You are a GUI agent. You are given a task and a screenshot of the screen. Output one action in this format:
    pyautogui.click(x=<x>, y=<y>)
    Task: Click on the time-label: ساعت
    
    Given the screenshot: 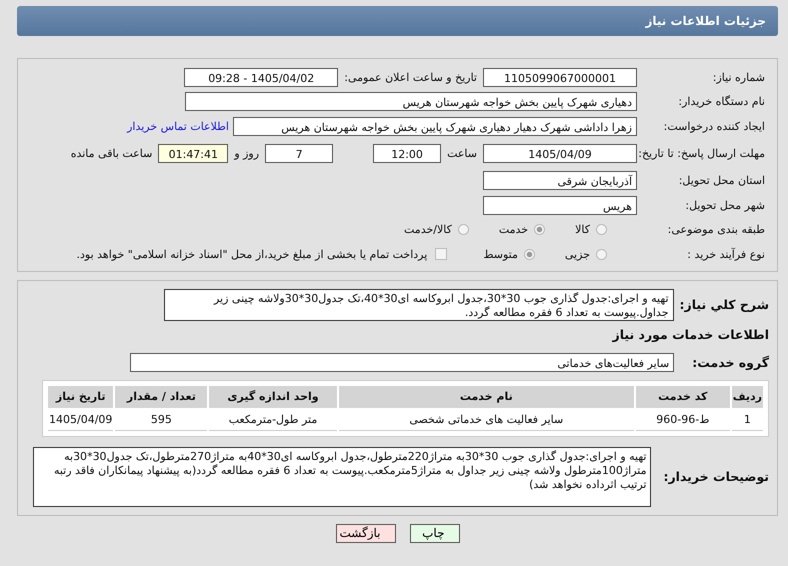 What is the action you would take?
    pyautogui.click(x=462, y=153)
    